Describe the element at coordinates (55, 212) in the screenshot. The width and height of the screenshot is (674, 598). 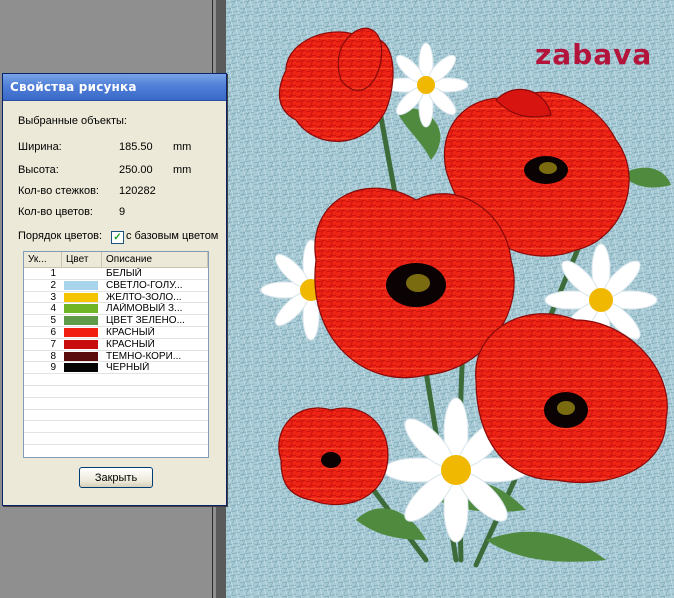
I see `colors-count-label: Кол-во цветов:` at that location.